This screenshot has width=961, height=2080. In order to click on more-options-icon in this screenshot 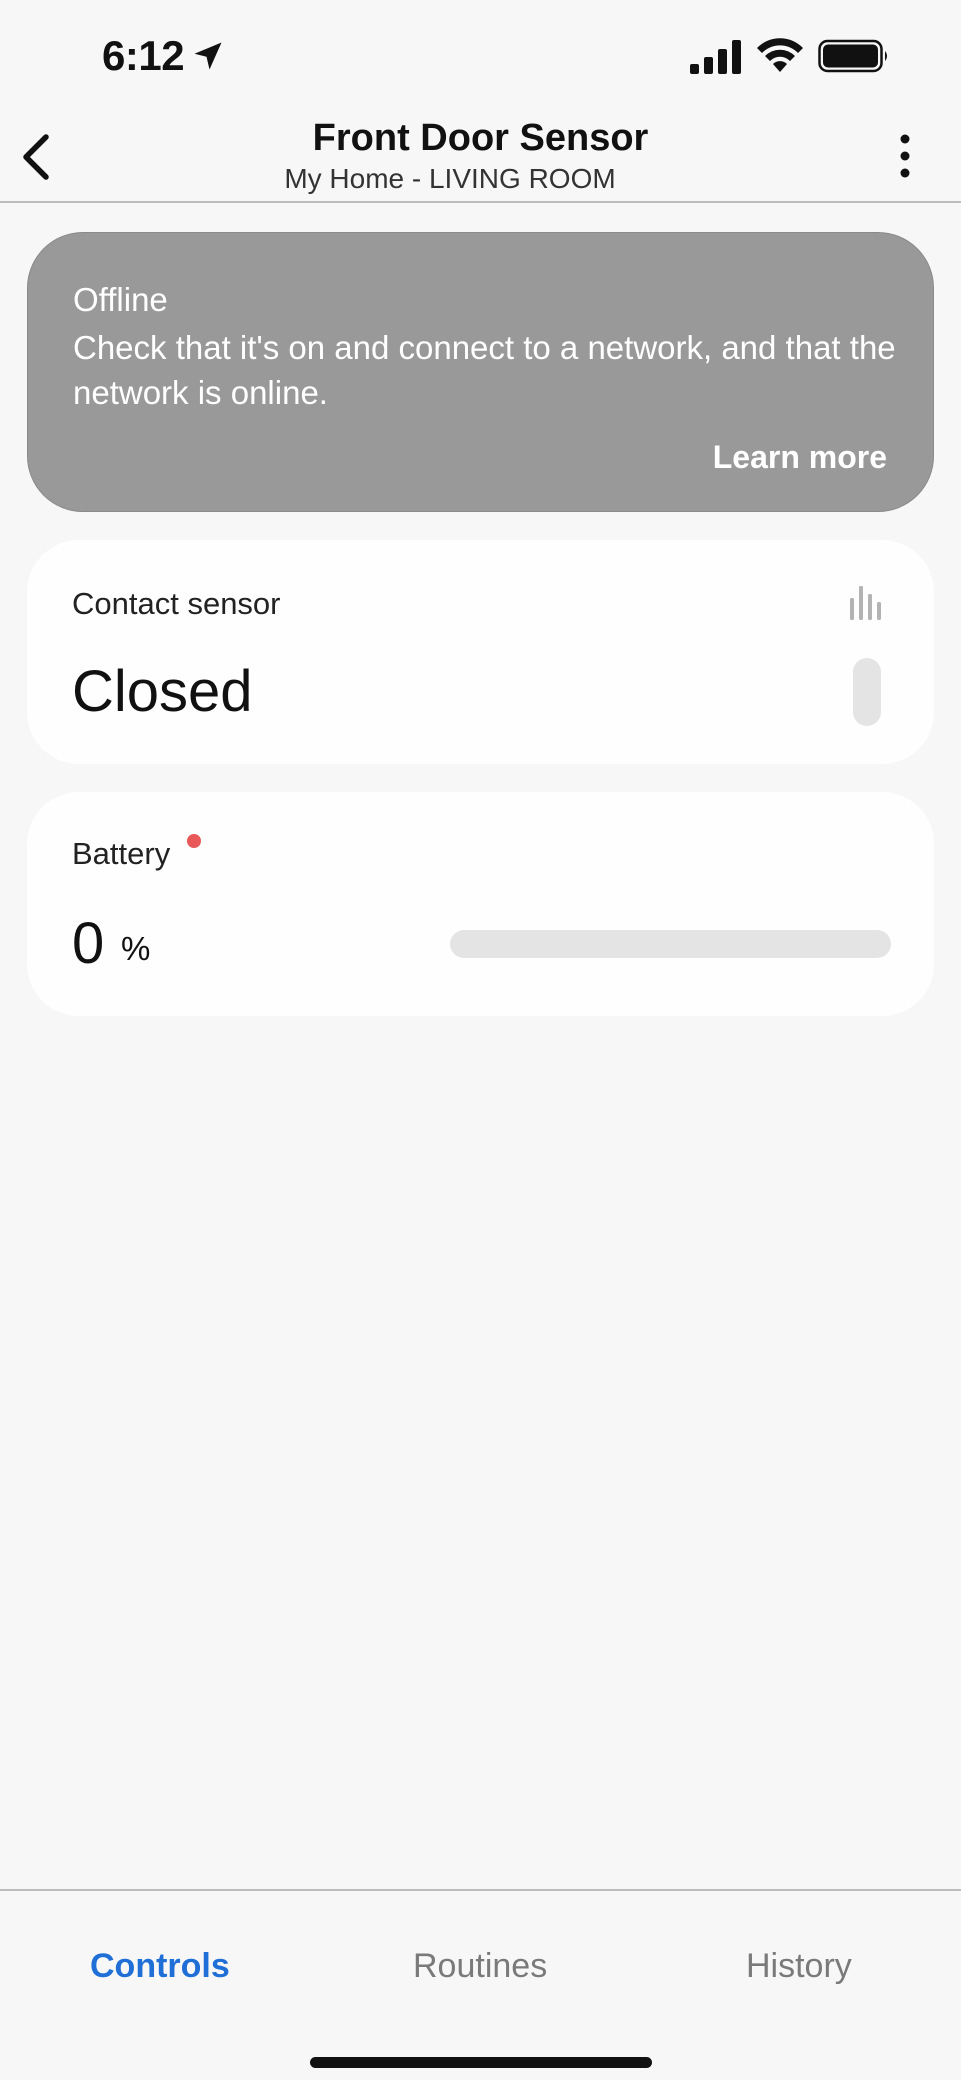, I will do `click(905, 156)`.